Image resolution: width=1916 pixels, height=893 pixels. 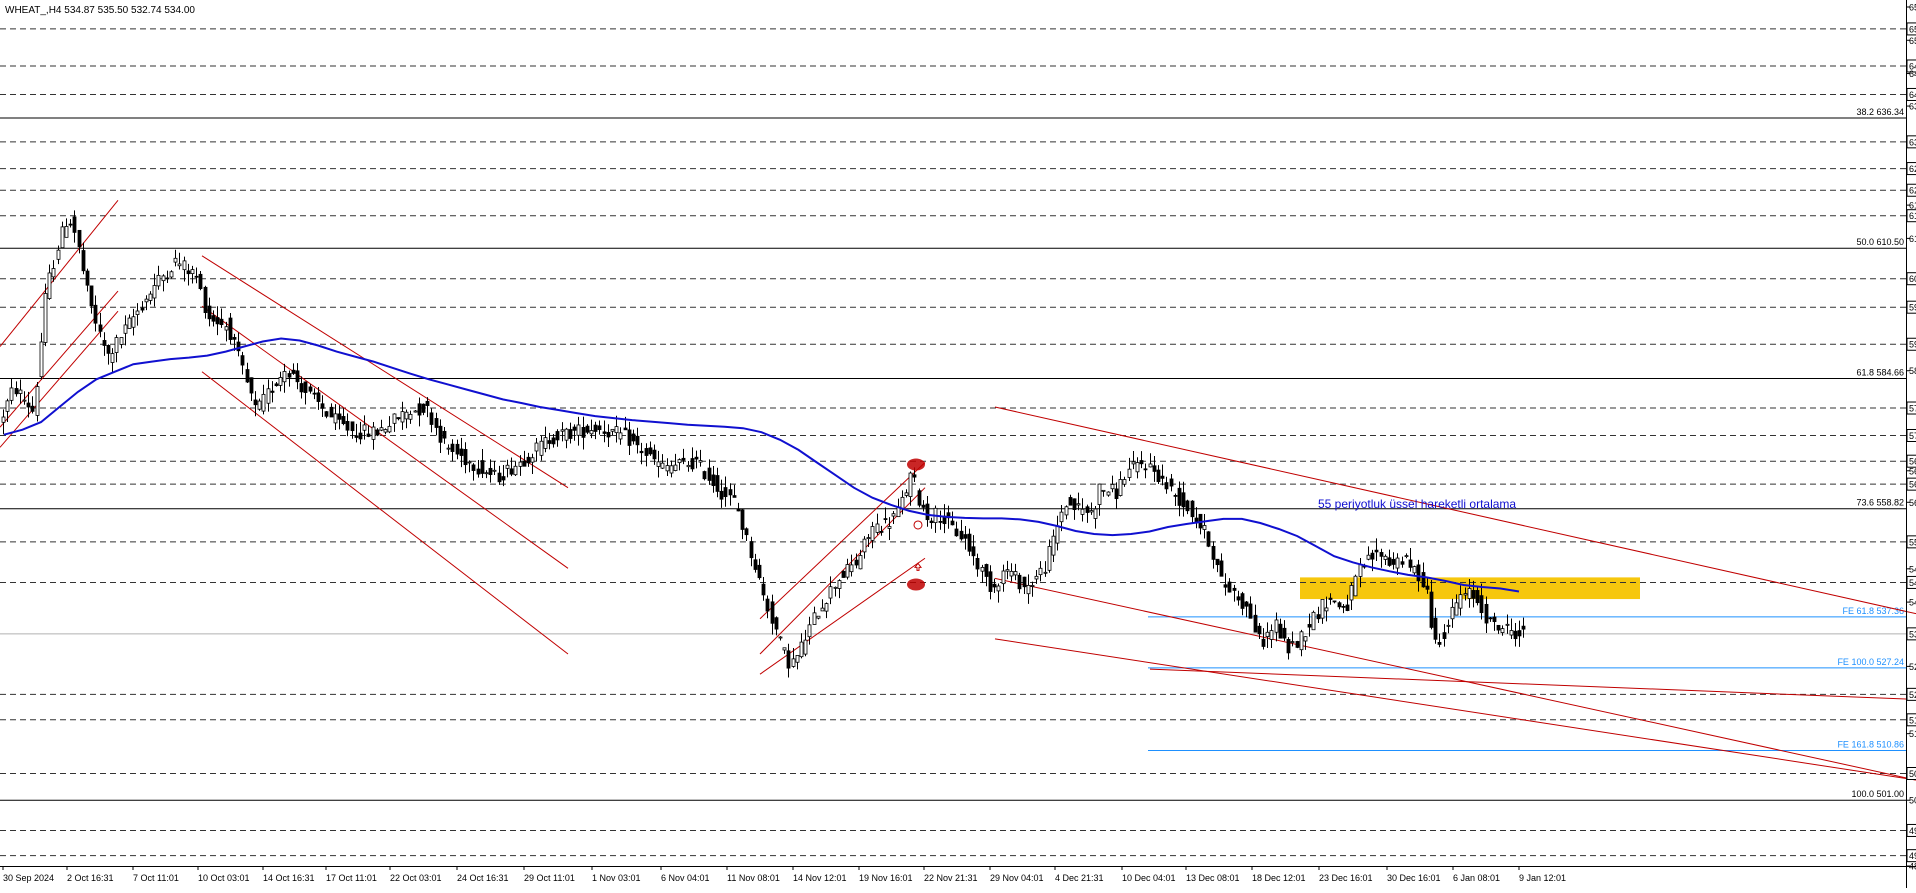 What do you see at coordinates (1912, 371) in the screenshot?
I see `y-tick-label-16: 586.20` at bounding box center [1912, 371].